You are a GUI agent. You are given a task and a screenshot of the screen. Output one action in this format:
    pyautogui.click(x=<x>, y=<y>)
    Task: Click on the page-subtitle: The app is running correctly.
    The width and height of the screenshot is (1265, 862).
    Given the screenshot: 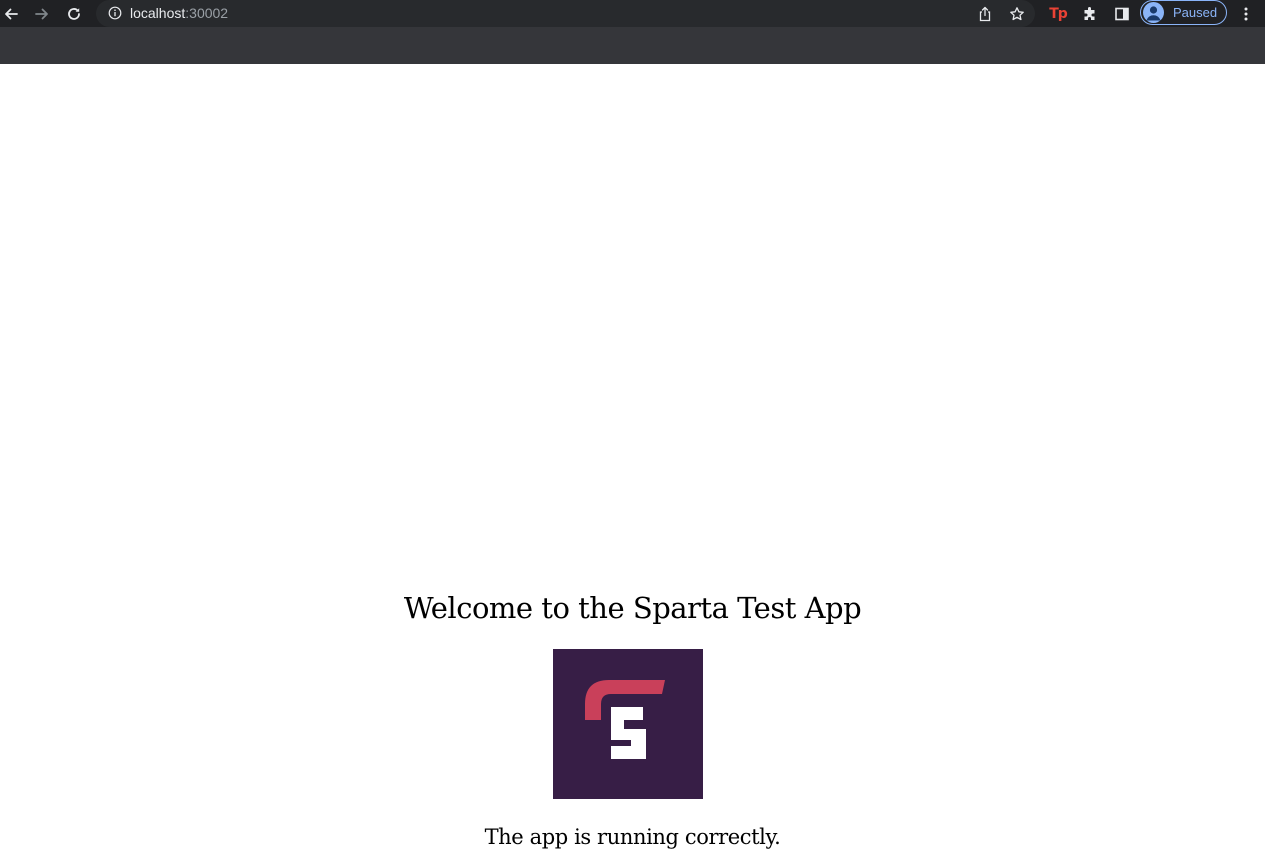 What is the action you would take?
    pyautogui.click(x=632, y=837)
    